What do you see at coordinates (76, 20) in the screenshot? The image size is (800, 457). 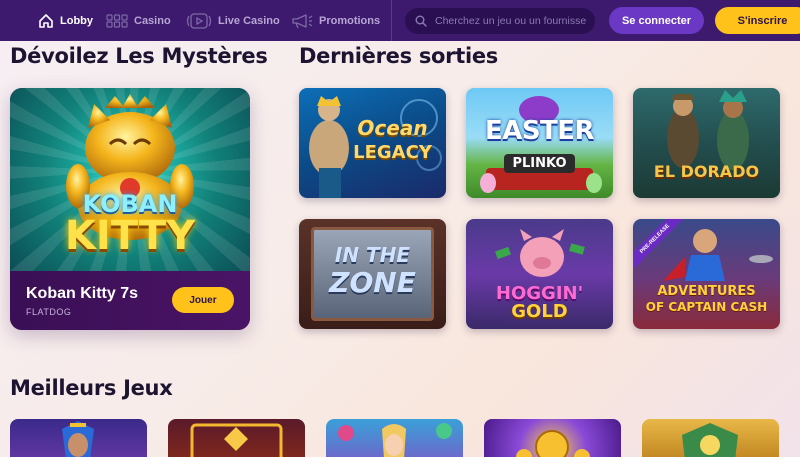 I see `nav-lobby-label: Lobby` at bounding box center [76, 20].